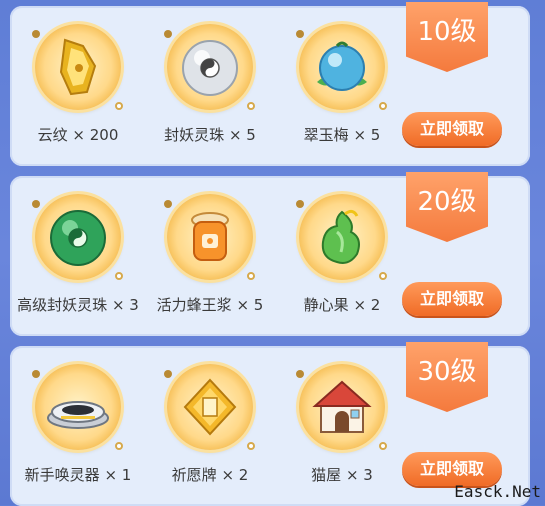  Describe the element at coordinates (78, 475) in the screenshot. I see `item-label: 新手唤灵器 × 1` at that location.